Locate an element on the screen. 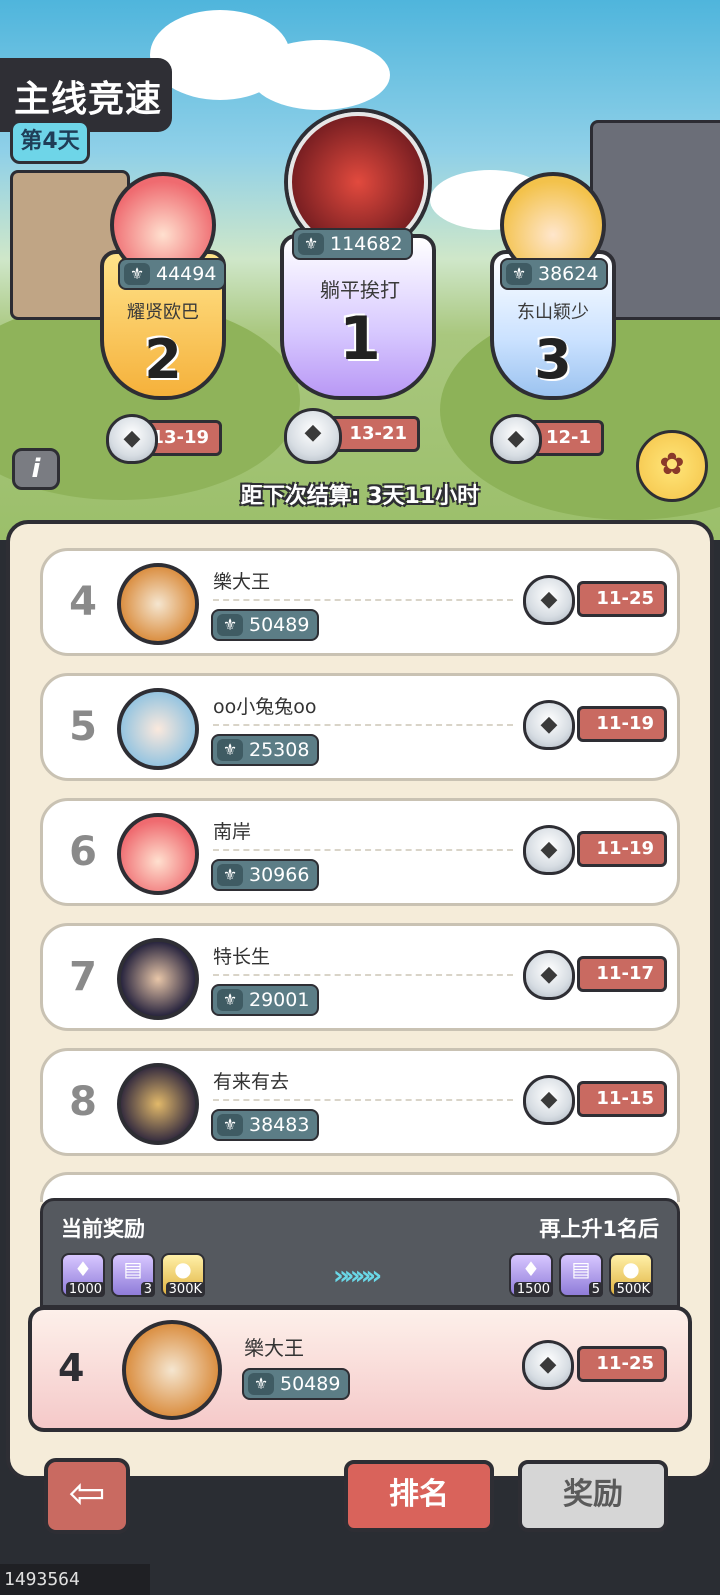 The height and width of the screenshot is (1595, 720). my-rank-row: 4 樂大王 ⚜ 50489 11-25 ◆ is located at coordinates (360, 1369).